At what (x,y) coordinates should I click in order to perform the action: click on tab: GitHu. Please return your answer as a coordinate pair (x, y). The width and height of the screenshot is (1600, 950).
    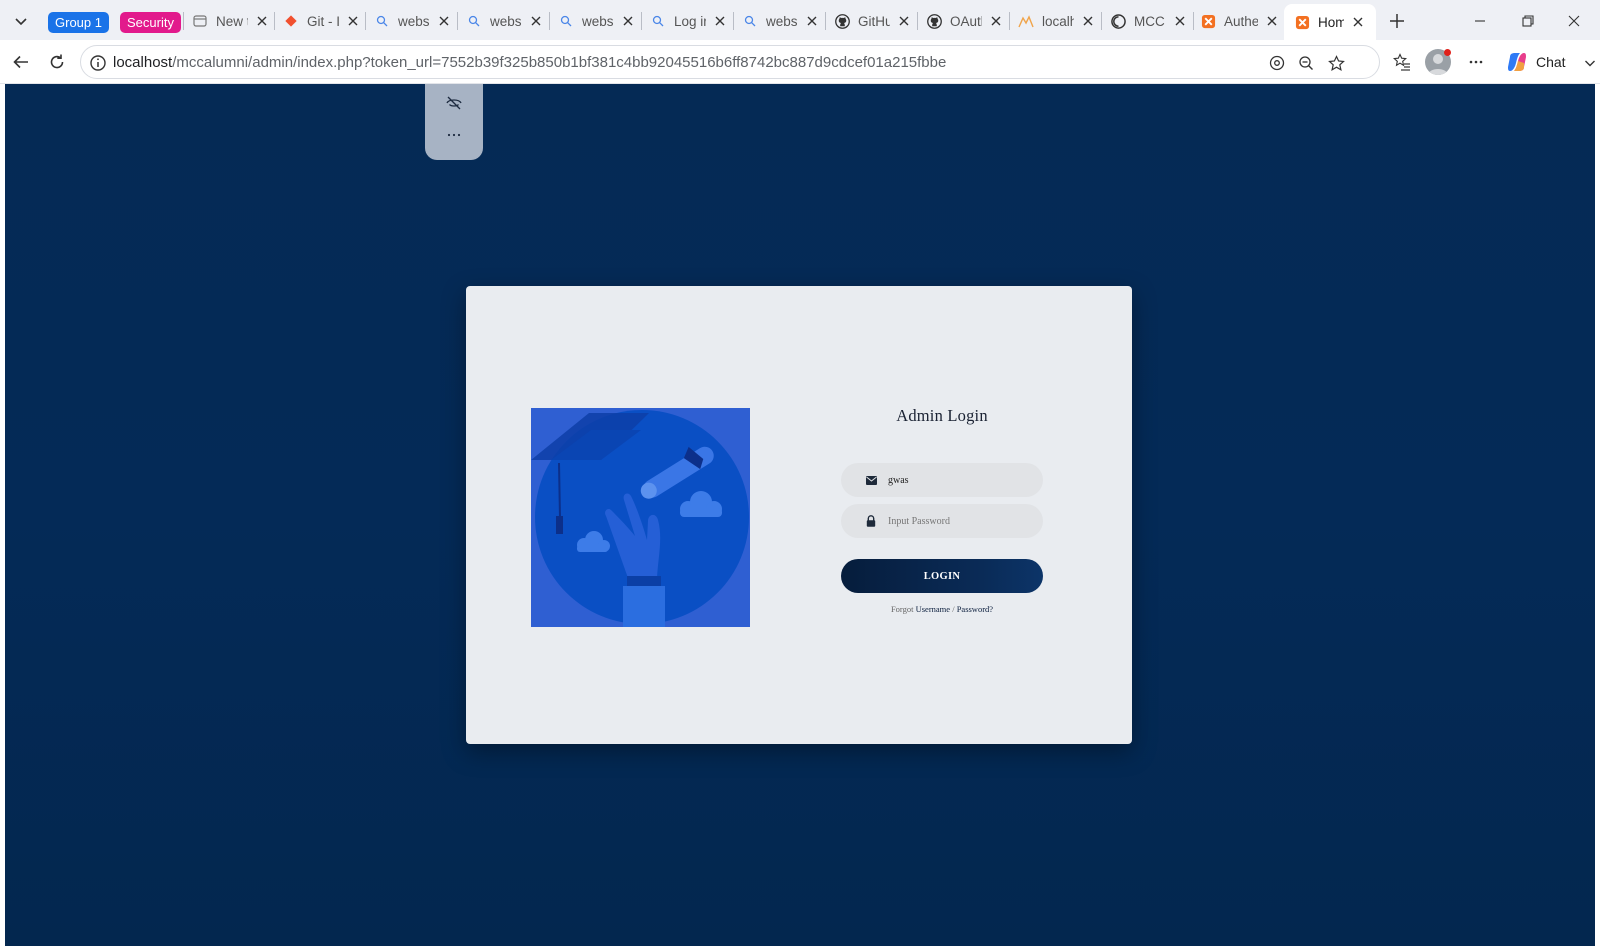
    Looking at the image, I should click on (873, 21).